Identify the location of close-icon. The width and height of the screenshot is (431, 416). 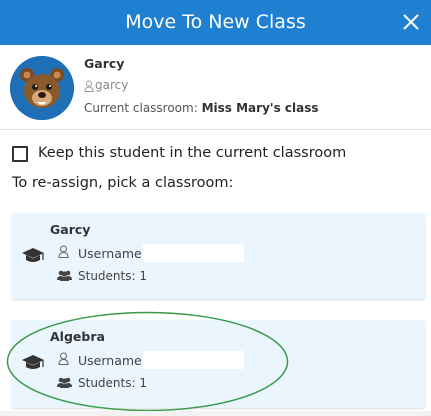
(411, 22).